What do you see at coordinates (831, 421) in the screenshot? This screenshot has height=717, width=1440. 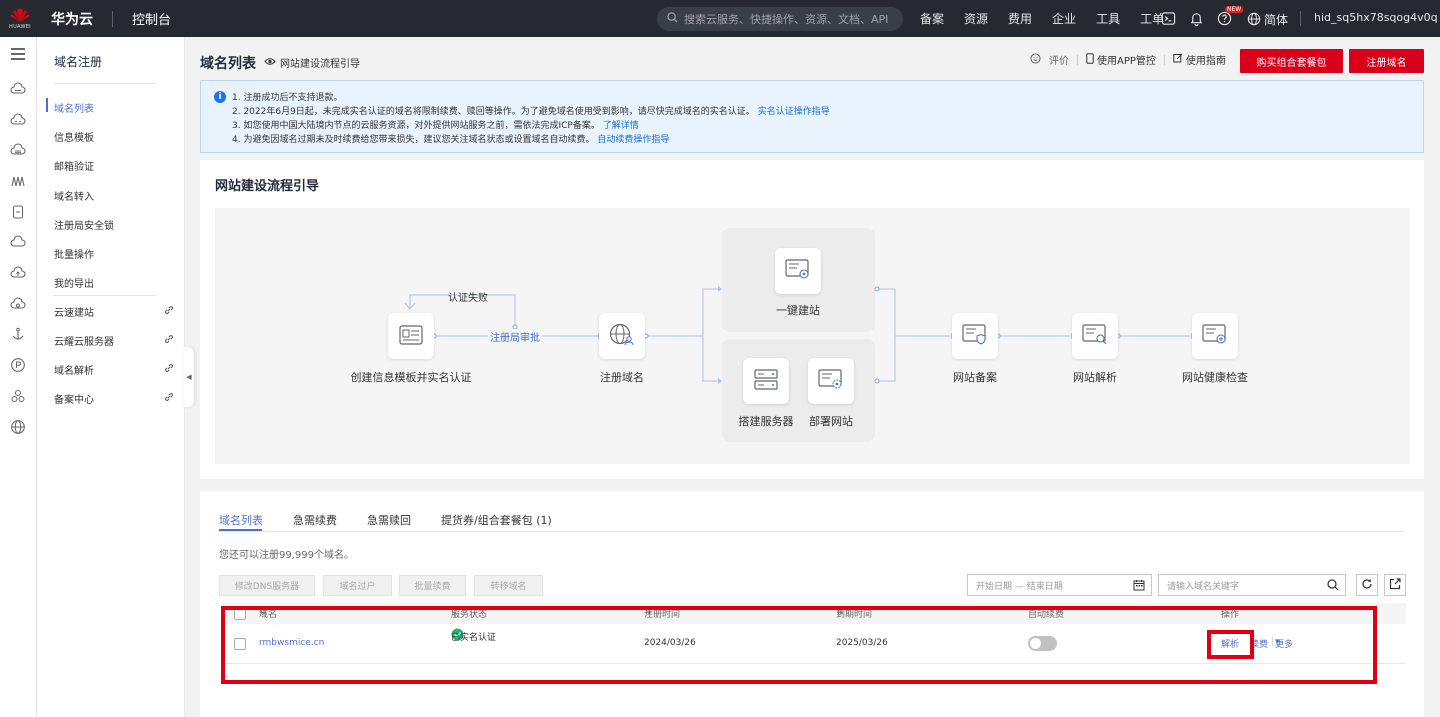 I see `deploy-label: 部署网站` at bounding box center [831, 421].